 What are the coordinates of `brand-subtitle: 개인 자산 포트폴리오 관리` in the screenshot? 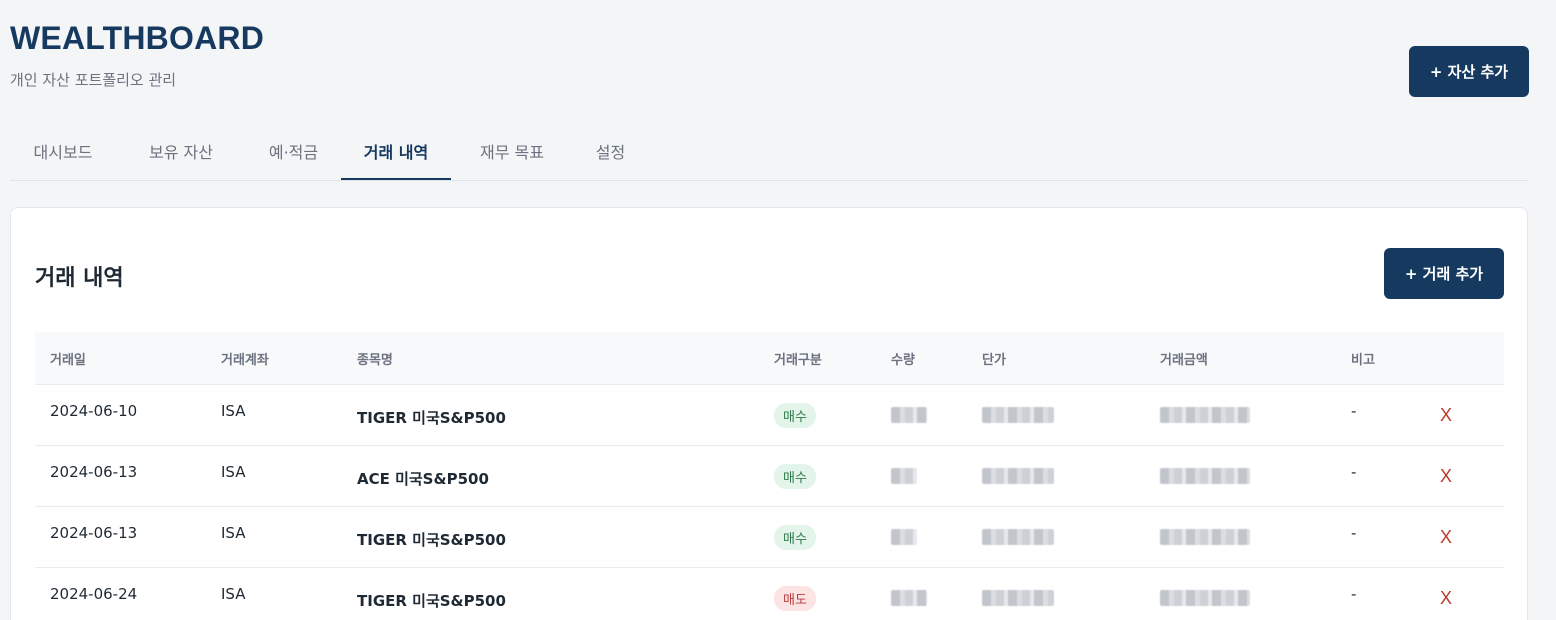 It's located at (93, 80).